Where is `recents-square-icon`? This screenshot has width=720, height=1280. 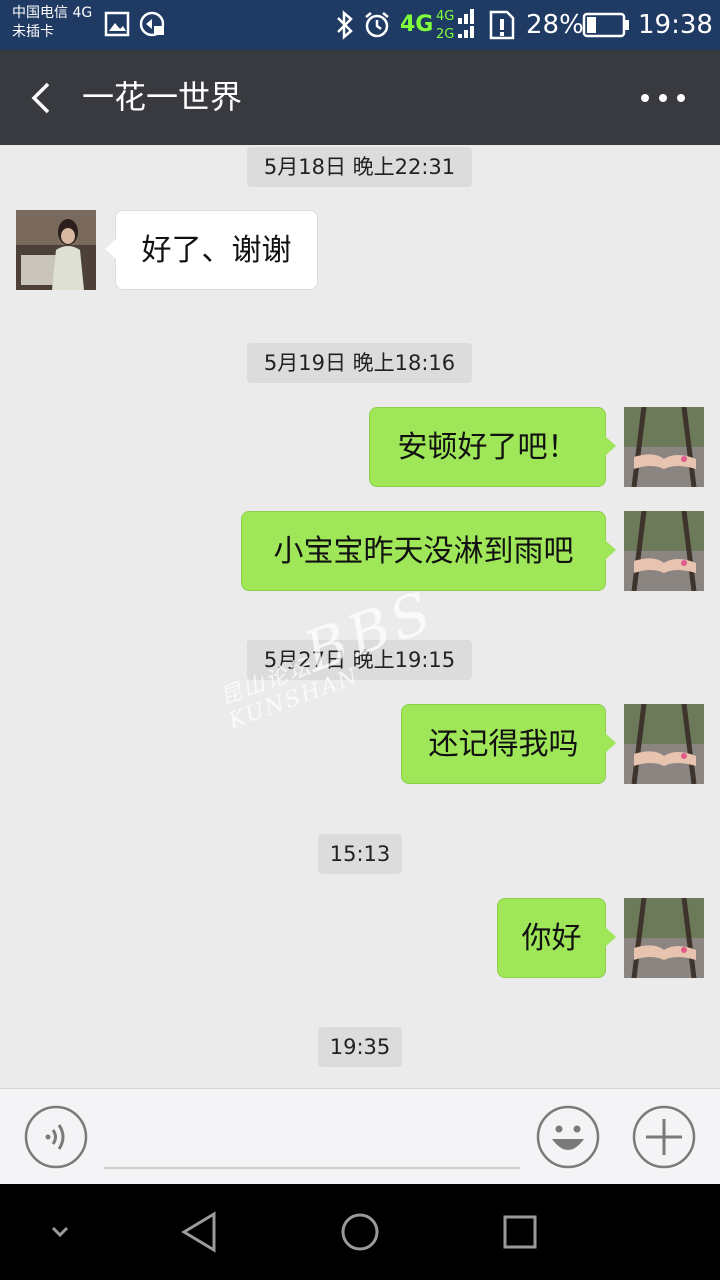
recents-square-icon is located at coordinates (520, 1232).